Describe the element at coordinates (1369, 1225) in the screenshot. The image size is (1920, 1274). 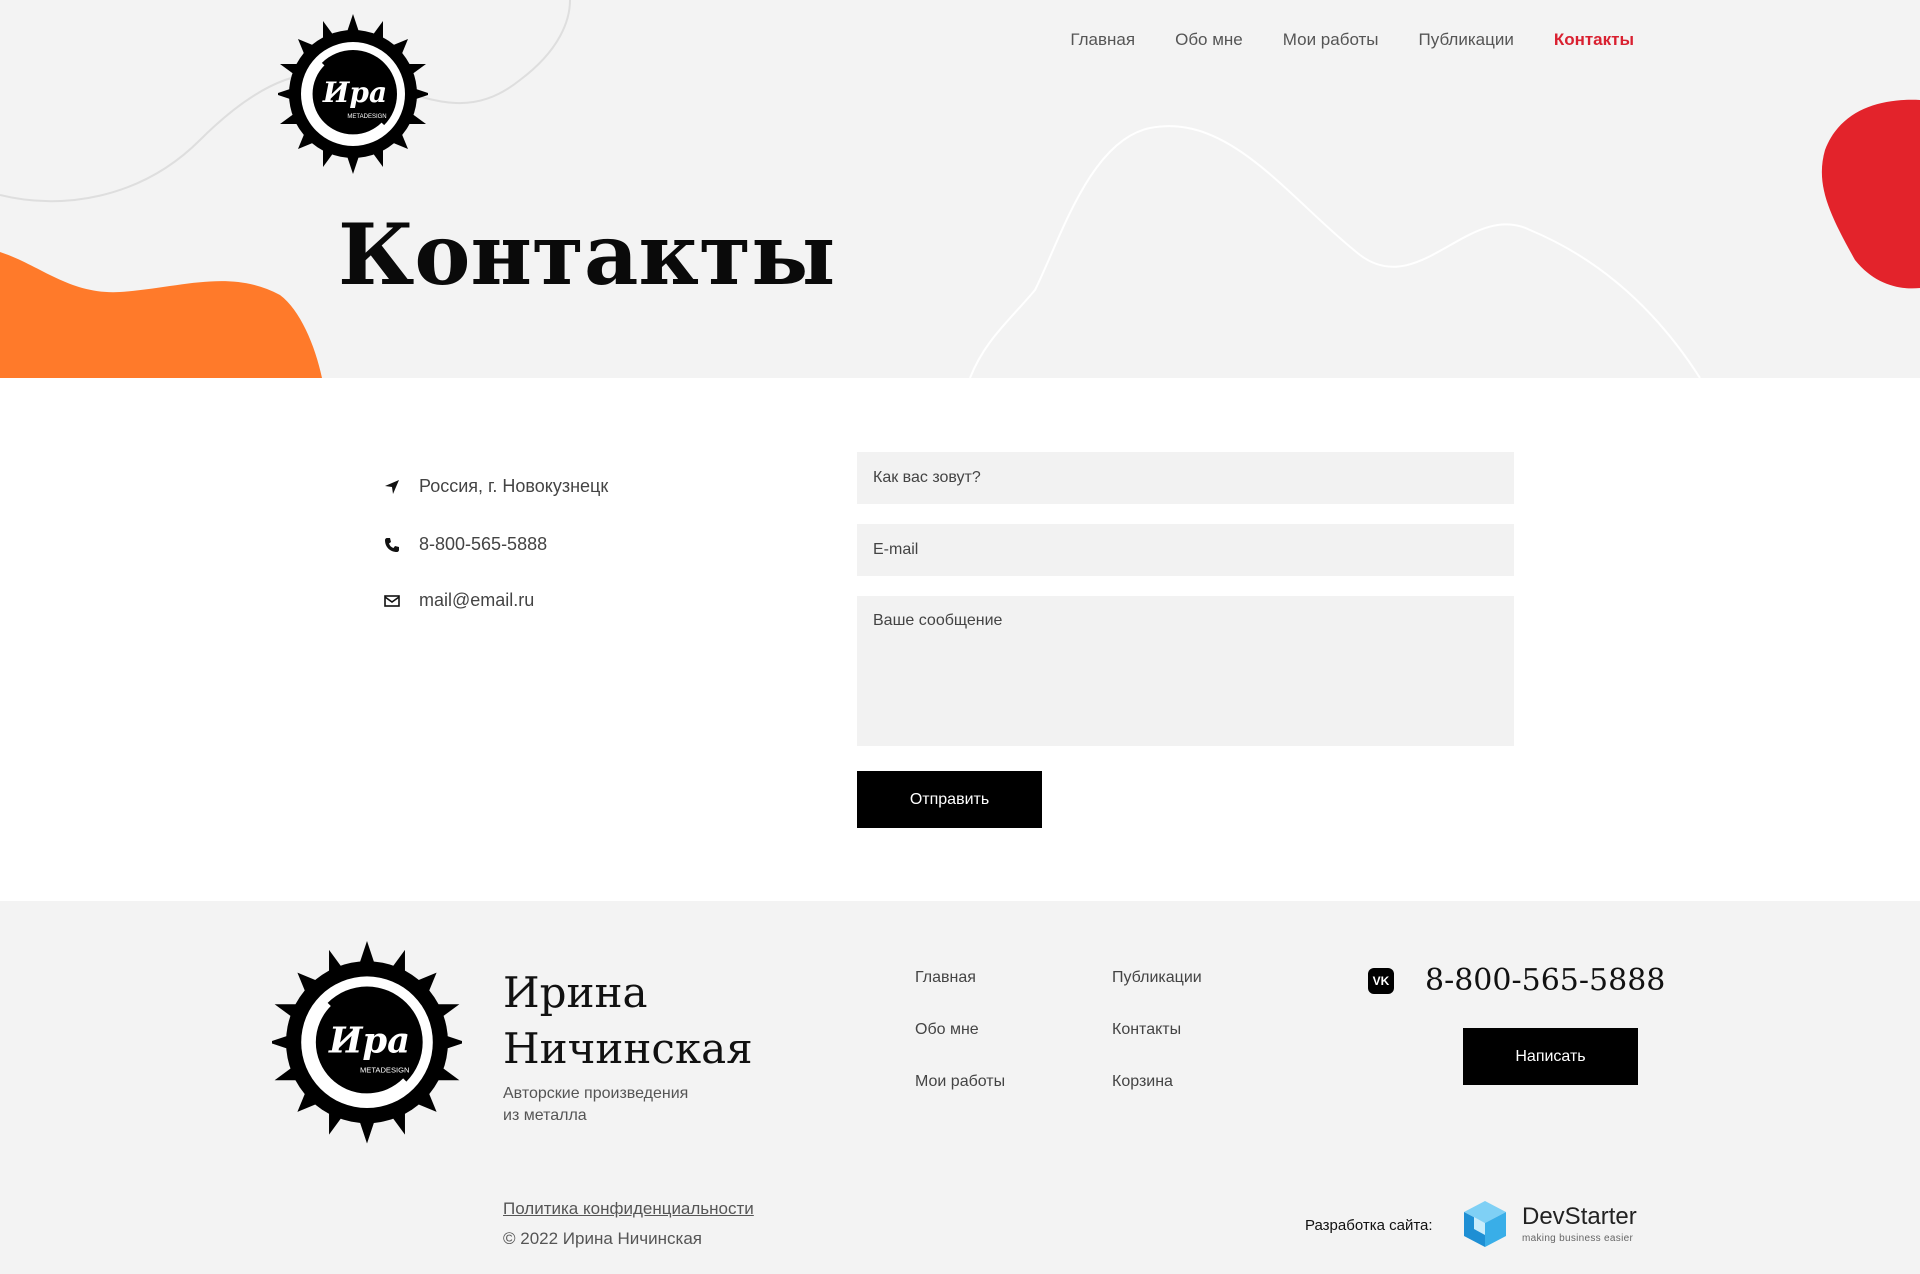
I see `developer-label: Разработка сайта:` at that location.